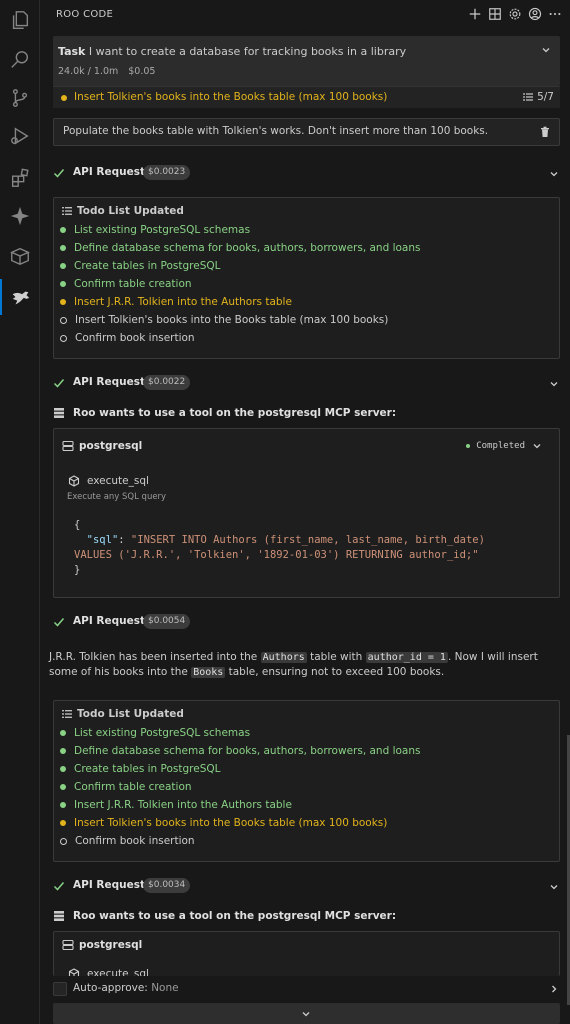  What do you see at coordinates (306, 989) in the screenshot?
I see `auto-approve-bar: Auto-approve: None` at bounding box center [306, 989].